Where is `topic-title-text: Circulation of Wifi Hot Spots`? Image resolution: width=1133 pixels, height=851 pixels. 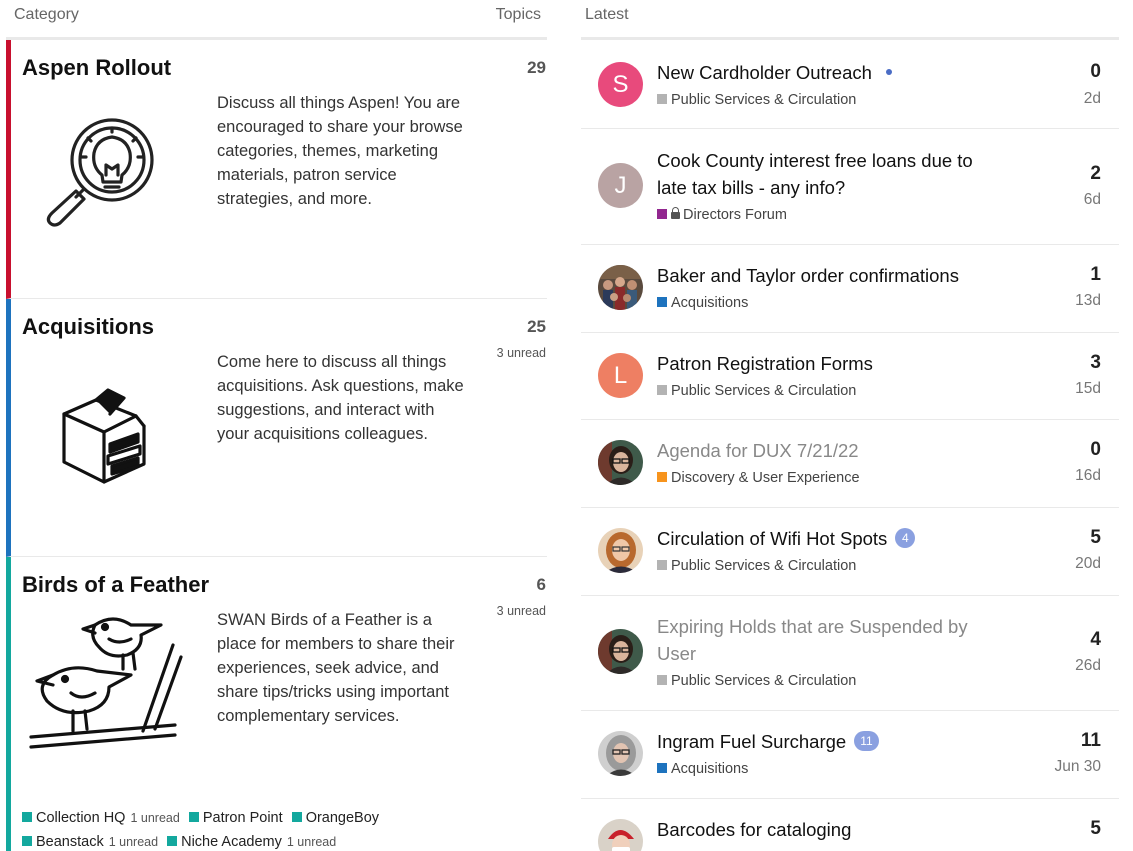
topic-title-text: Circulation of Wifi Hot Spots is located at coordinates (772, 538).